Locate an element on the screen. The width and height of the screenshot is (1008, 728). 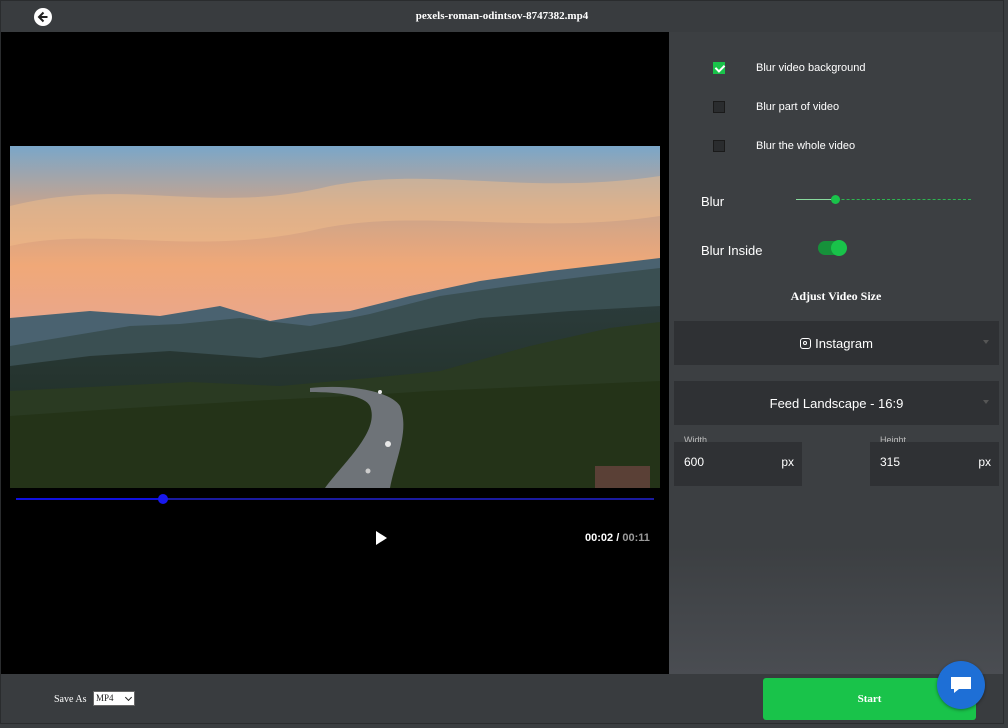
platform-select: Instagram is located at coordinates (836, 343).